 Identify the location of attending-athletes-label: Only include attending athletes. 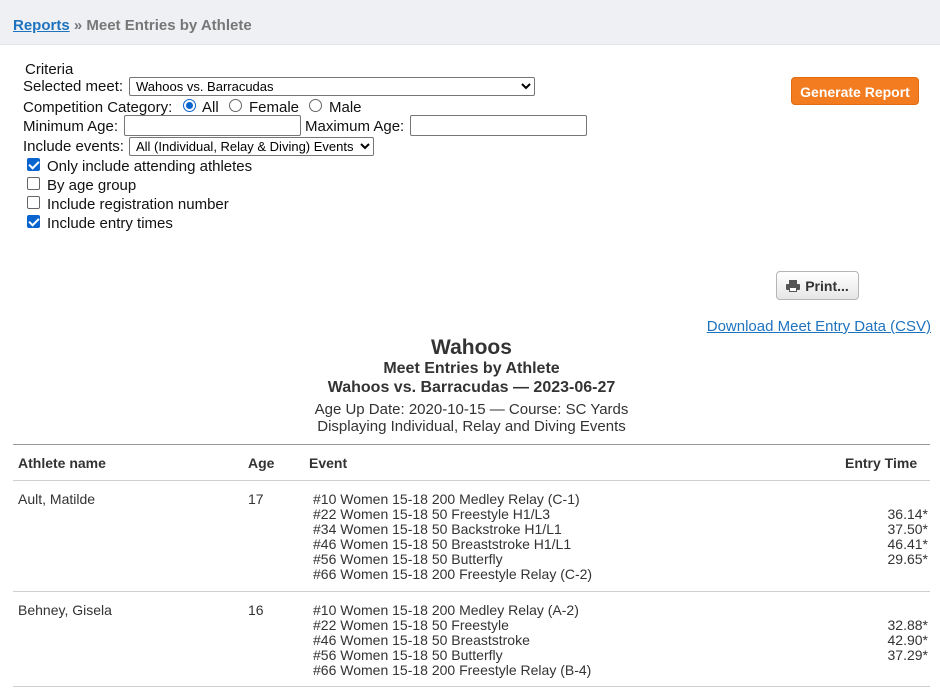
(150, 166).